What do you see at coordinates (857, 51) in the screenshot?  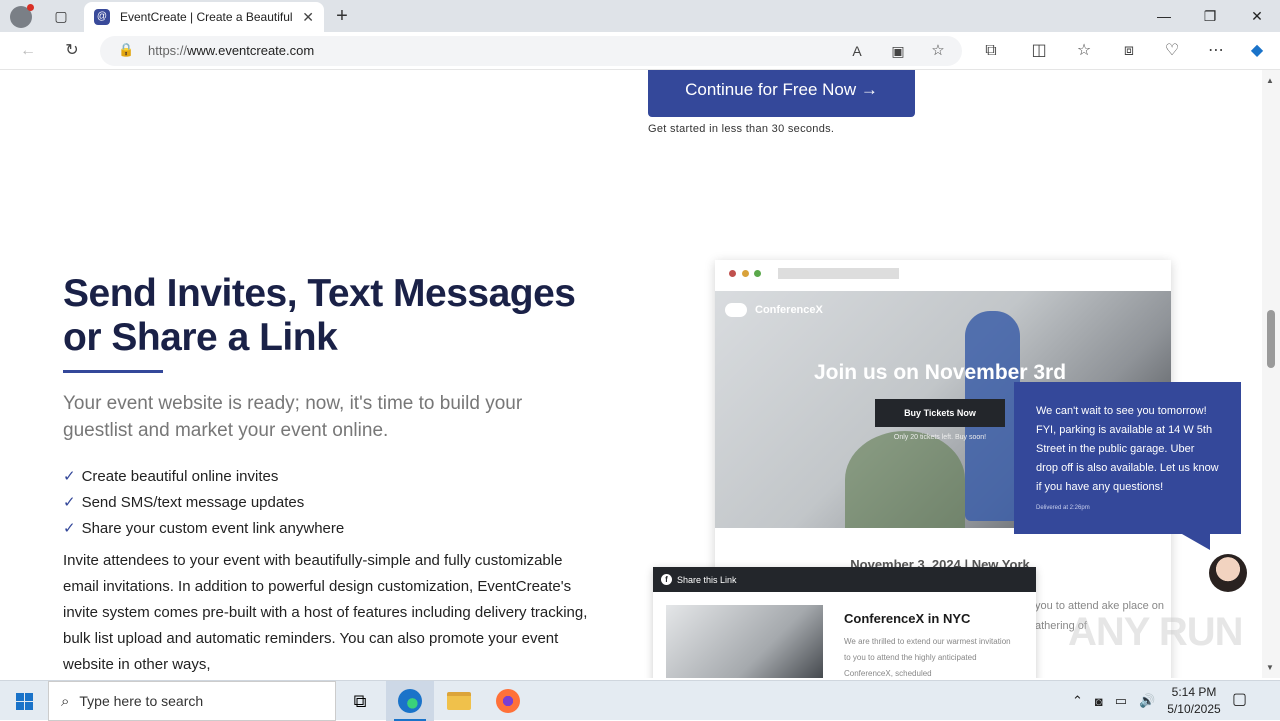 I see `read-aloud-icon: A` at bounding box center [857, 51].